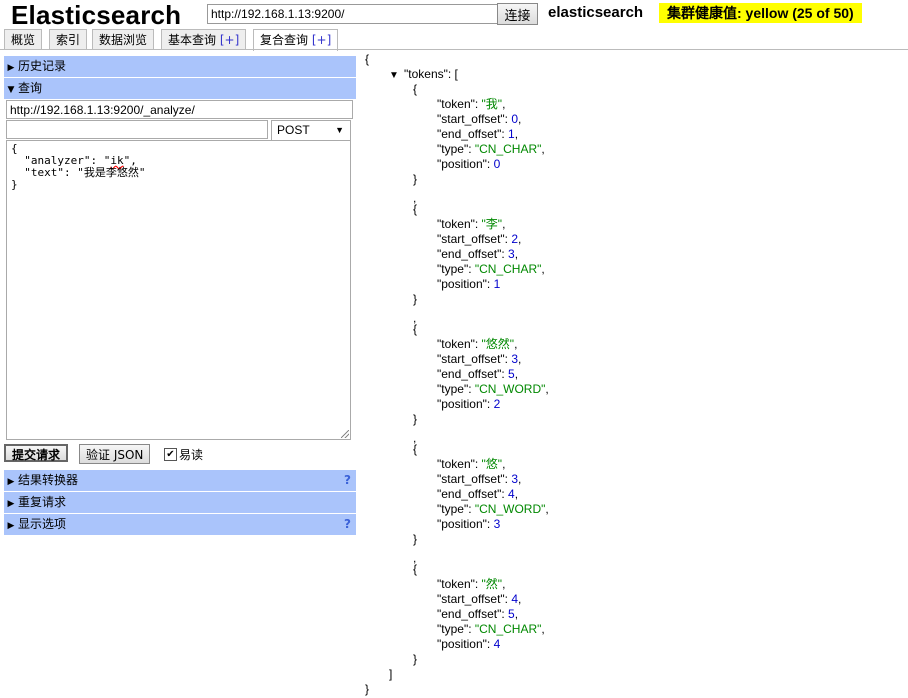  Describe the element at coordinates (68, 39) in the screenshot. I see `tab-indices: 索引` at that location.